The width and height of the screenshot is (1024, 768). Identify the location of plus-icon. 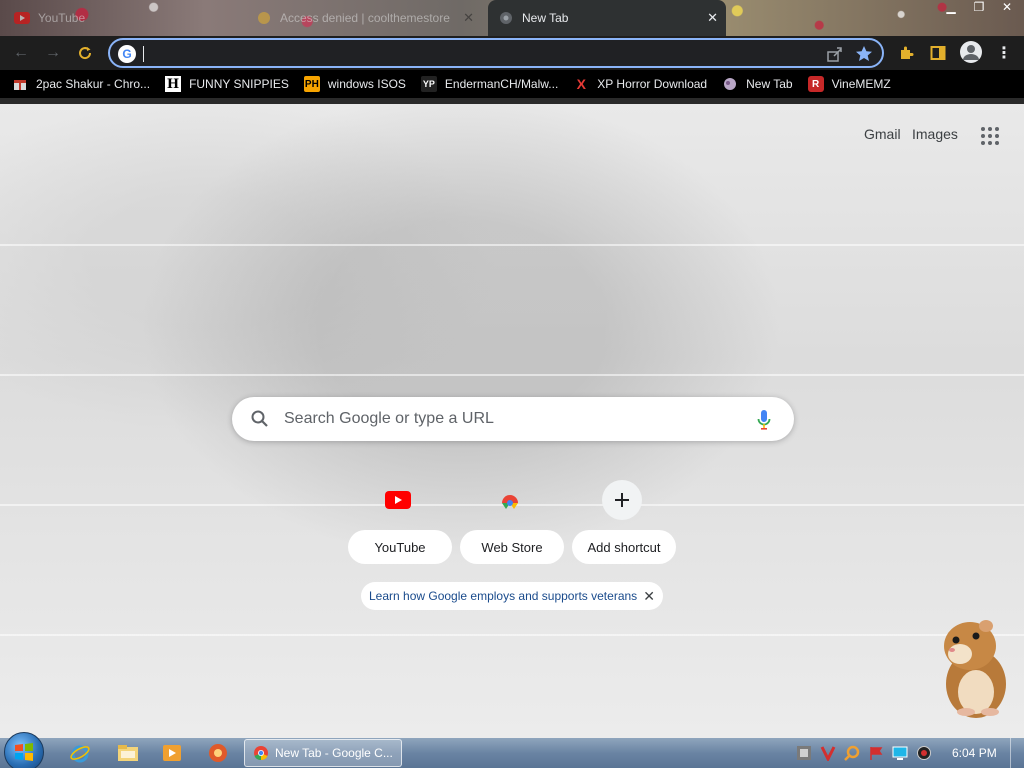
(622, 500).